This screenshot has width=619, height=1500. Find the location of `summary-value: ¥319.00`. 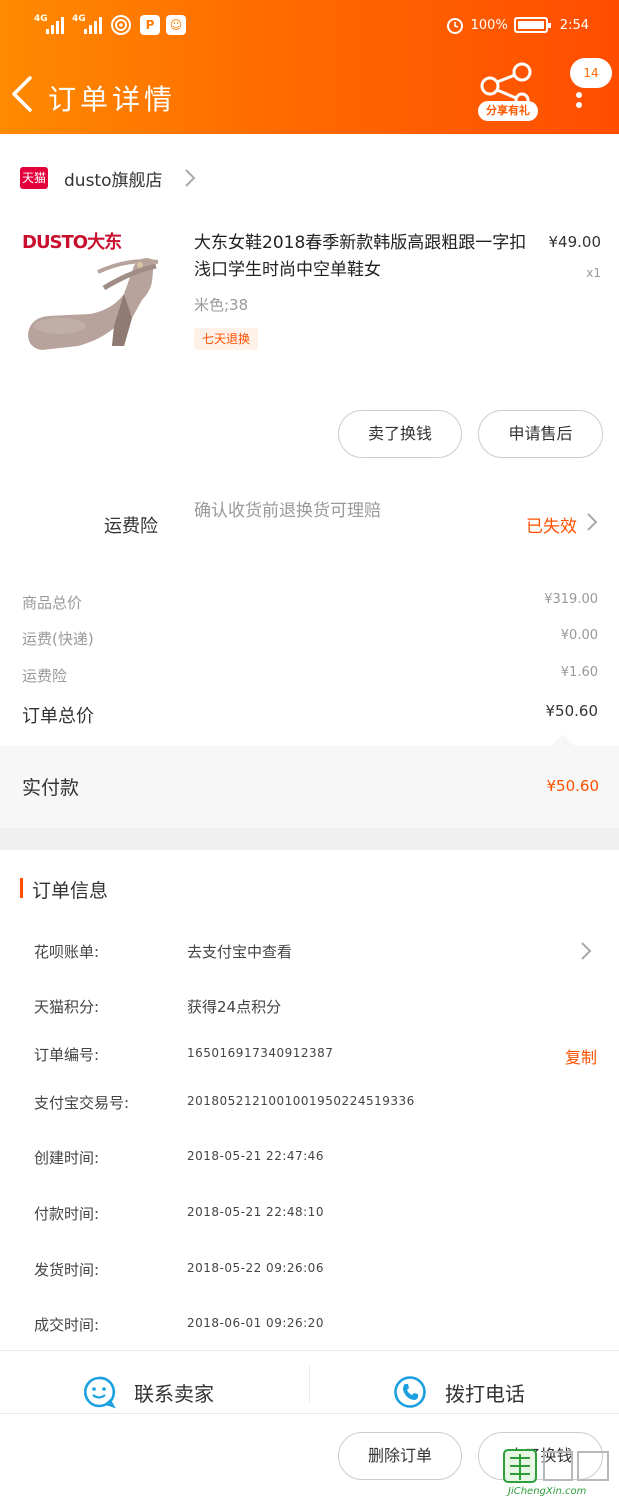

summary-value: ¥319.00 is located at coordinates (571, 599).